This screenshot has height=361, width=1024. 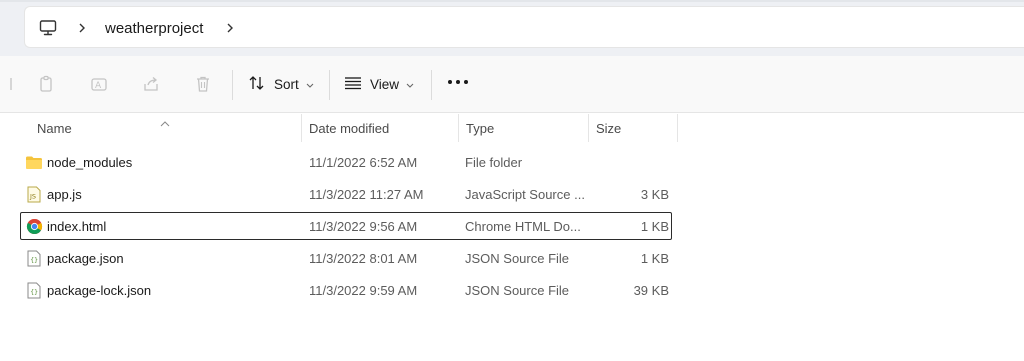 I want to click on file-date-modified: 11/3/2022 8:01 AM, so click(x=363, y=258).